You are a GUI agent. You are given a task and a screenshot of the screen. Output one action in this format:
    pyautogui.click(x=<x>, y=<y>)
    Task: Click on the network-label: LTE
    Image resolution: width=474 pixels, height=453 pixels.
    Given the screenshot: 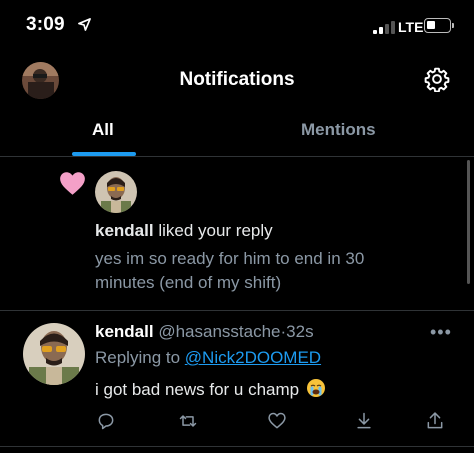 What is the action you would take?
    pyautogui.click(x=411, y=27)
    